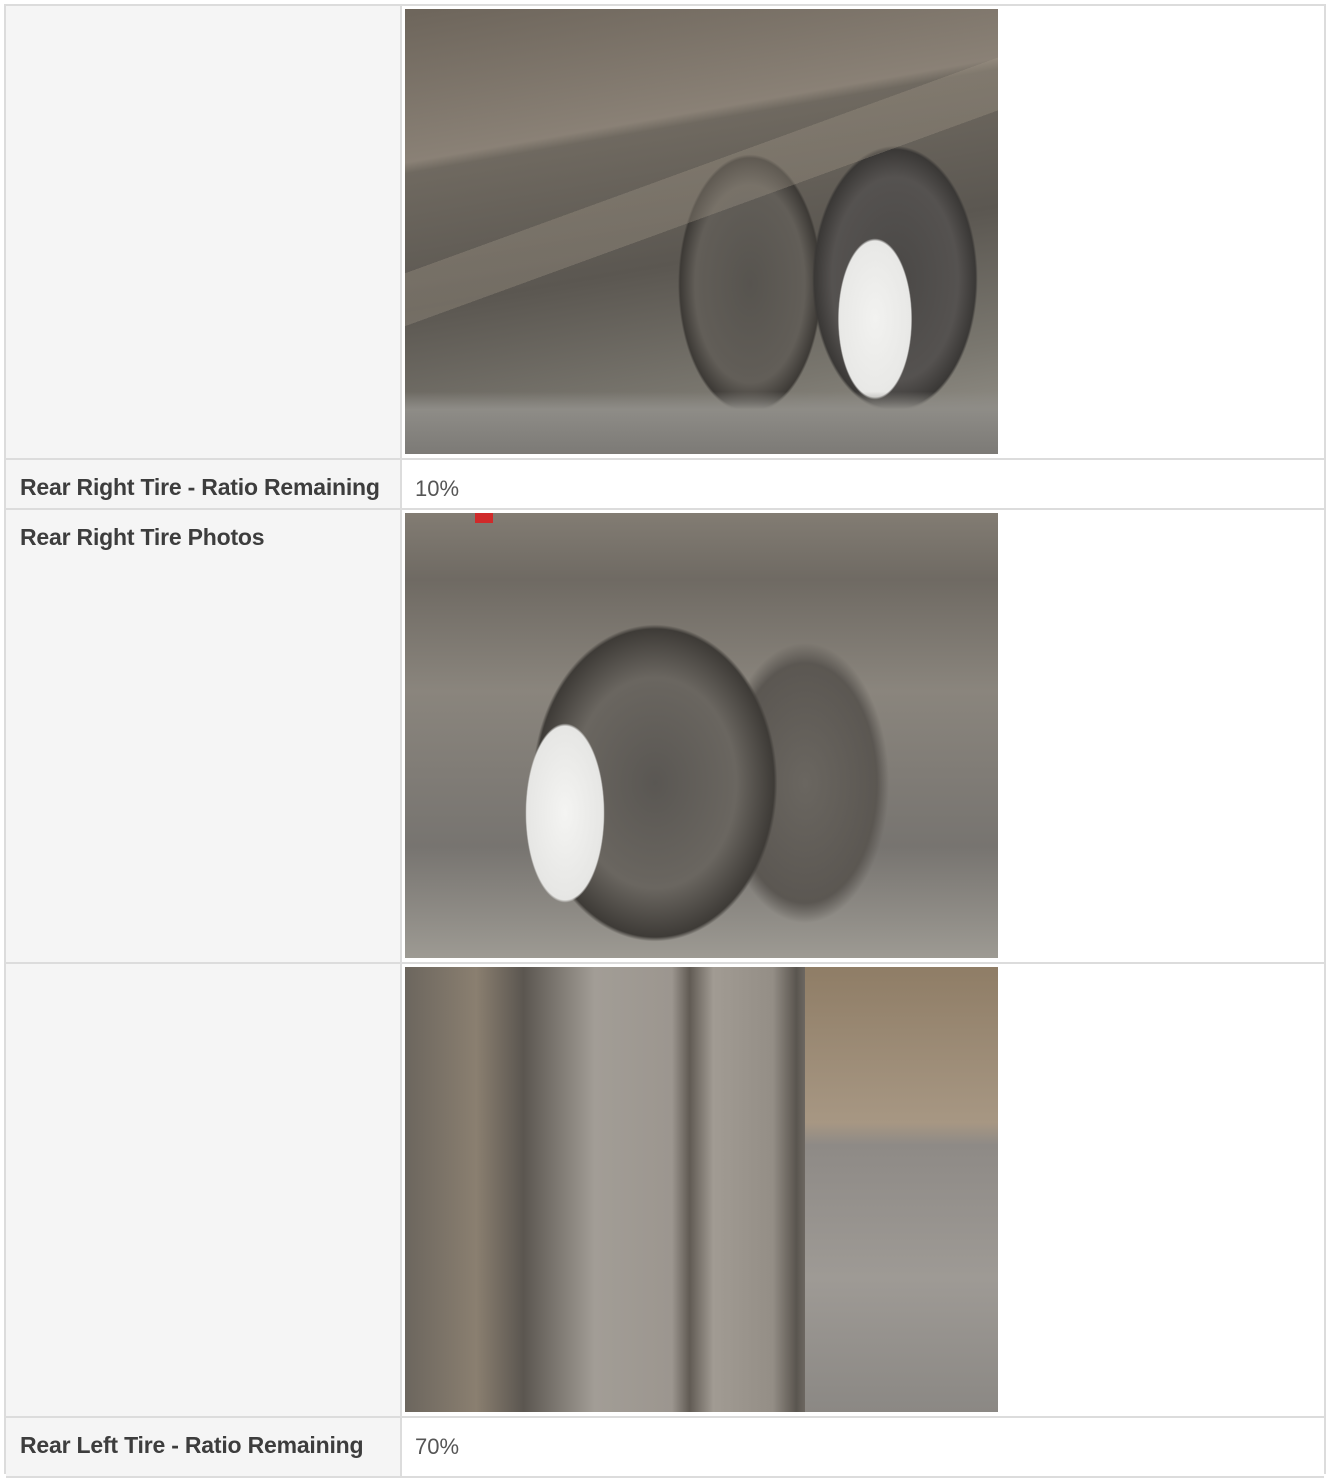 Image resolution: width=1329 pixels, height=1478 pixels. Describe the element at coordinates (437, 1446) in the screenshot. I see `field-value: 70%` at that location.